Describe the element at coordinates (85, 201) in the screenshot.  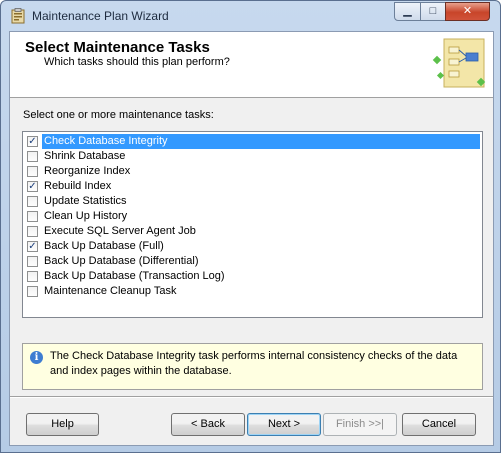
I see `task-label: Update Statistics` at that location.